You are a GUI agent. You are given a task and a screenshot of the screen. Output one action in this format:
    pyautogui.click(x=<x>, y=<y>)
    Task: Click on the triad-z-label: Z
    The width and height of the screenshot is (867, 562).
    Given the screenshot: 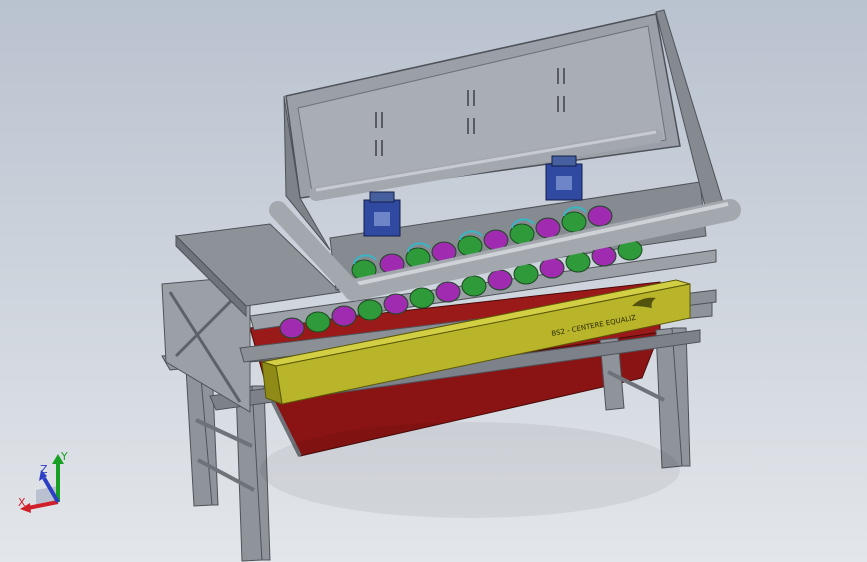 What is the action you would take?
    pyautogui.click(x=44, y=469)
    